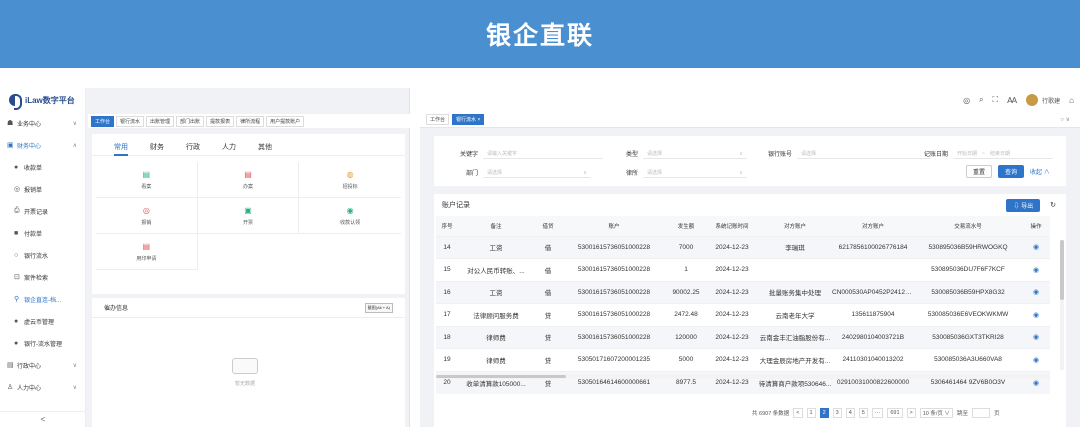 The height and width of the screenshot is (427, 1080). I want to click on column-header: 发生额, so click(686, 226).